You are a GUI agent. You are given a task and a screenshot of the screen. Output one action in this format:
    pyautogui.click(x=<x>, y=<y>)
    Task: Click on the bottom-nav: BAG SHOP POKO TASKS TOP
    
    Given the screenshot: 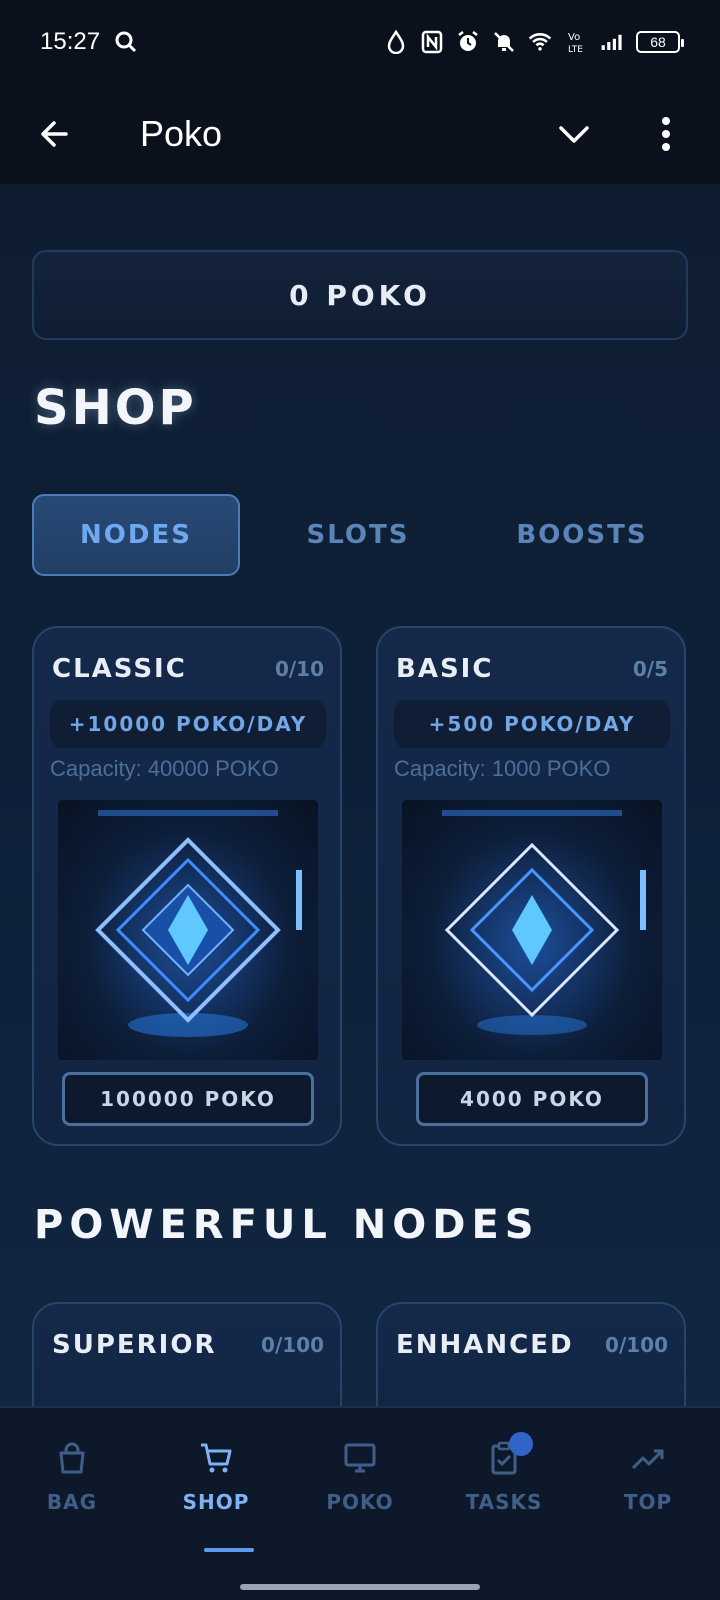 What is the action you would take?
    pyautogui.click(x=360, y=1503)
    